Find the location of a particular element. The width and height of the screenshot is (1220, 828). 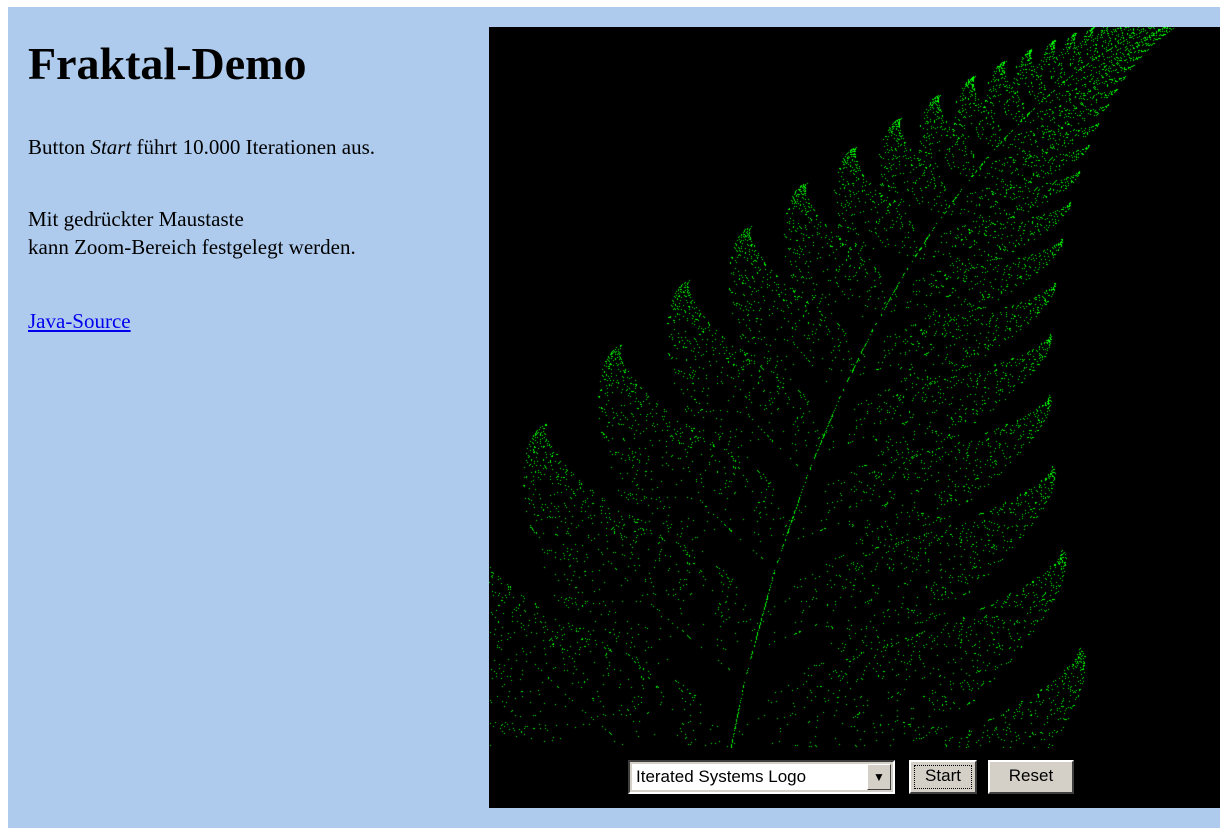

java-source-link: Java-Source is located at coordinates (79, 321).